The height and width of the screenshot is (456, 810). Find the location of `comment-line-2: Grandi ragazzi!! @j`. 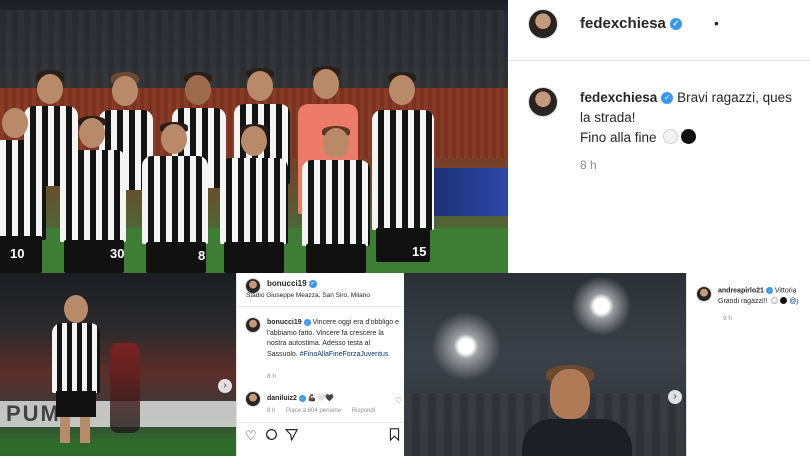

comment-line-2: Grandi ragazzi!! @j is located at coordinates (758, 301).